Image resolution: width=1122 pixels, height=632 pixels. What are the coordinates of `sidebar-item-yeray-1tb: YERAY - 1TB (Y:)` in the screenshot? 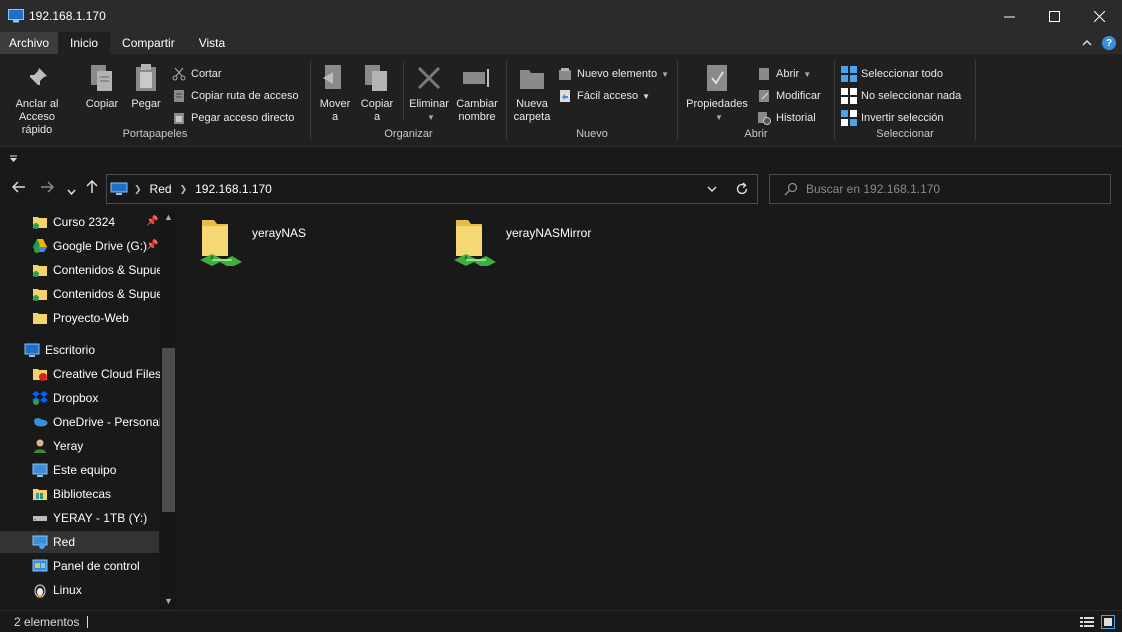 It's located at (89, 518).